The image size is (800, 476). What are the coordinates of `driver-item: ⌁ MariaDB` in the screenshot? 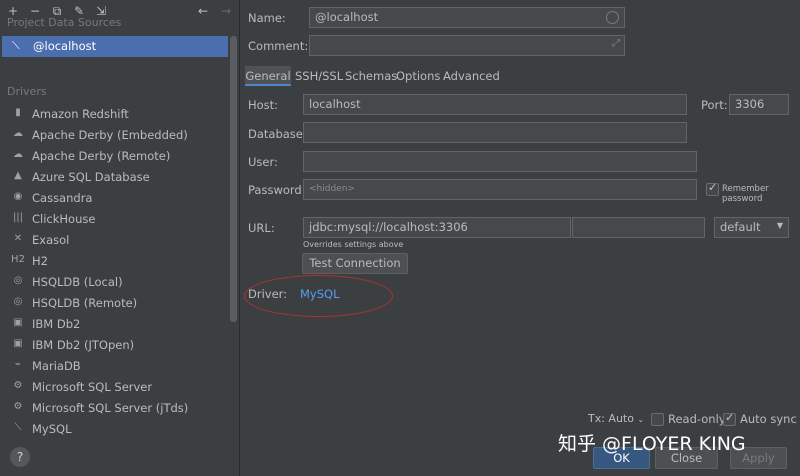 It's located at (119, 366).